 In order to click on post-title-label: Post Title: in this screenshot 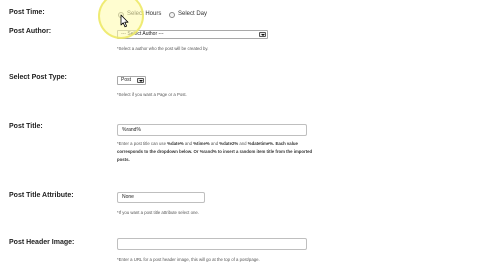, I will do `click(26, 126)`.